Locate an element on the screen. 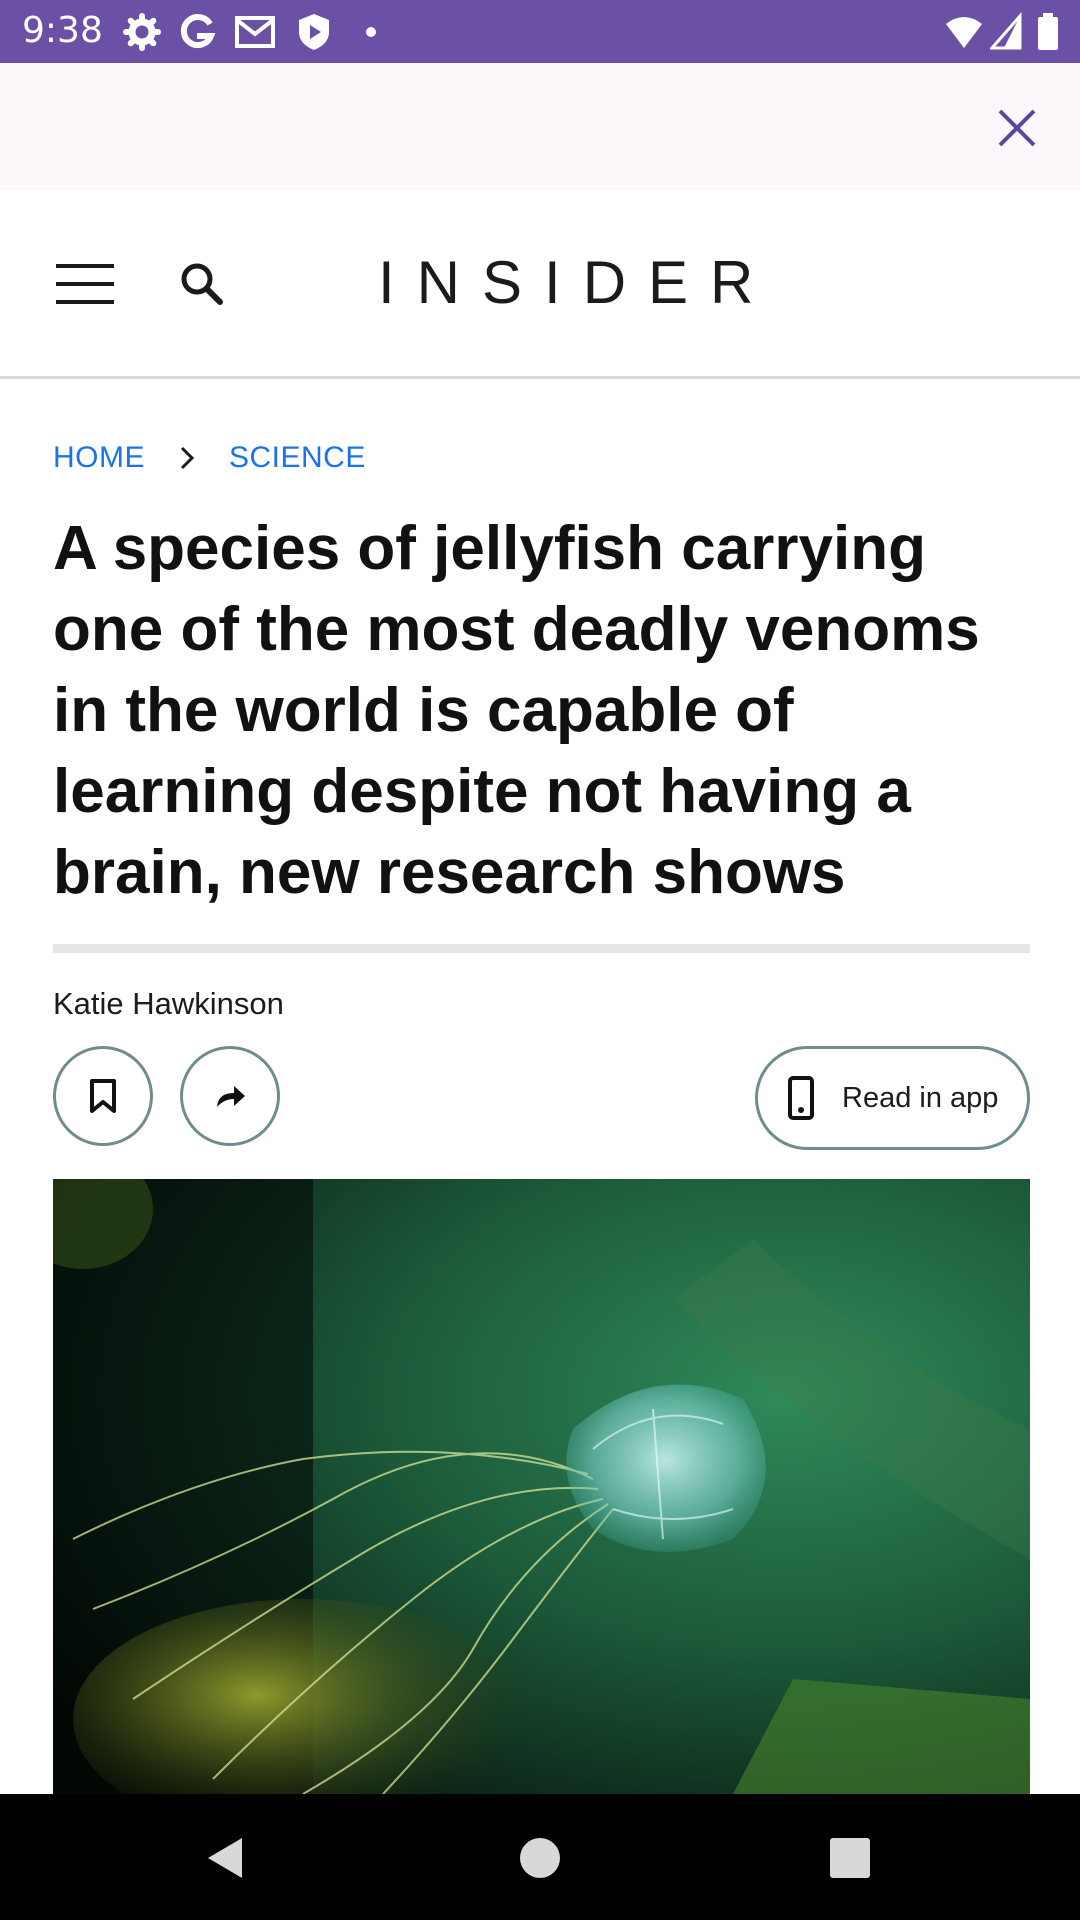 This screenshot has width=1080, height=1920. chevron-right-icon is located at coordinates (187, 458).